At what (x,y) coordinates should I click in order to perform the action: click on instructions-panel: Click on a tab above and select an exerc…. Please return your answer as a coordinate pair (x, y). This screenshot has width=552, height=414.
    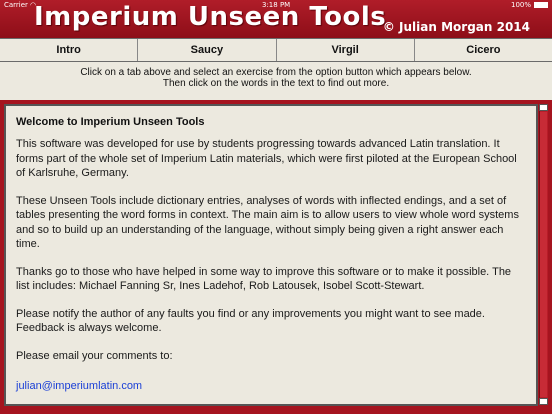
    Looking at the image, I should click on (276, 81).